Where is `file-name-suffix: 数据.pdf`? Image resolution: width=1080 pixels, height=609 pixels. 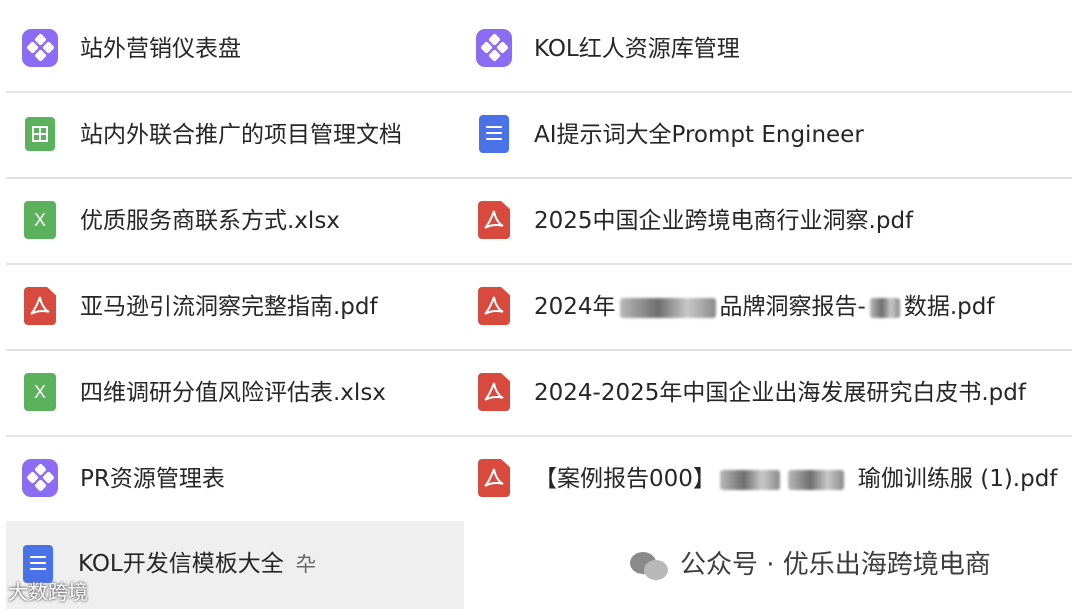
file-name-suffix: 数据.pdf is located at coordinates (949, 307).